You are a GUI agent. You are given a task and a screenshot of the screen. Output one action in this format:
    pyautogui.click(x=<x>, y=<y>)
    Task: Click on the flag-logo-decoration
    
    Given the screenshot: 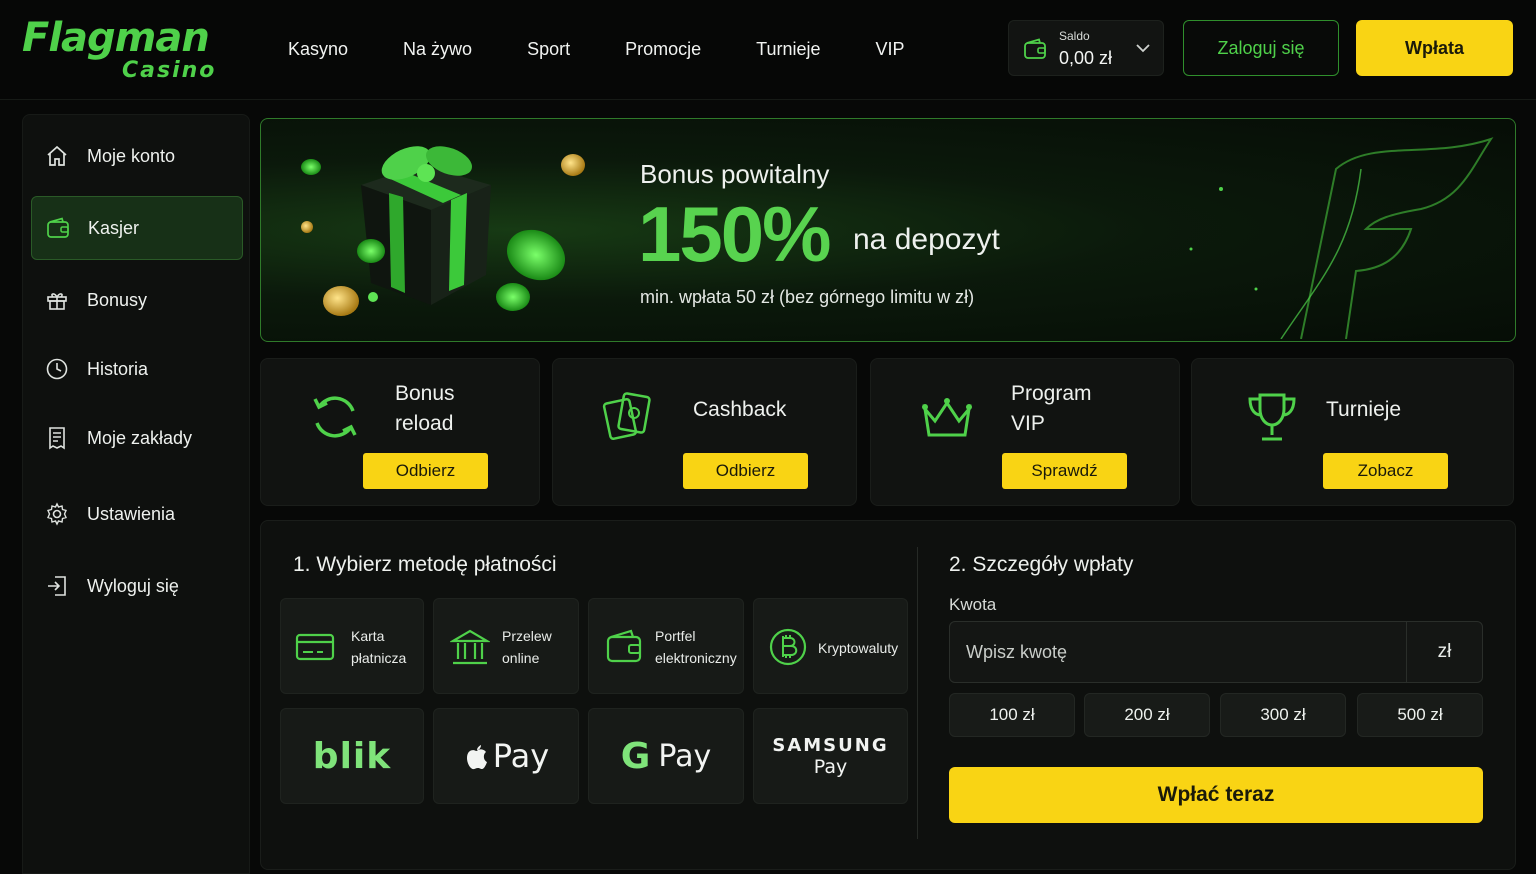 What is the action you would take?
    pyautogui.click(x=1341, y=238)
    